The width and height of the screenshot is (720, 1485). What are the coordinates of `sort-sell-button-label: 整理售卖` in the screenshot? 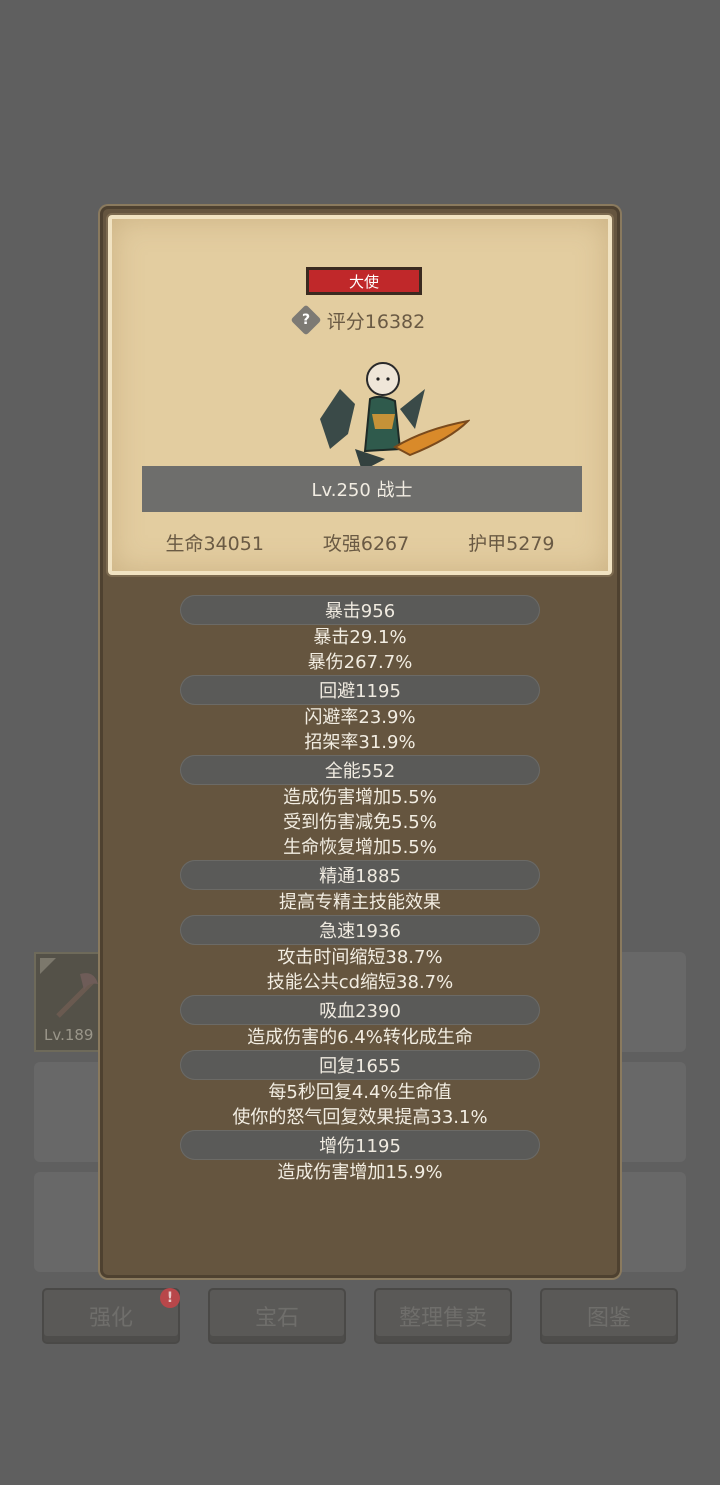 It's located at (442, 1318).